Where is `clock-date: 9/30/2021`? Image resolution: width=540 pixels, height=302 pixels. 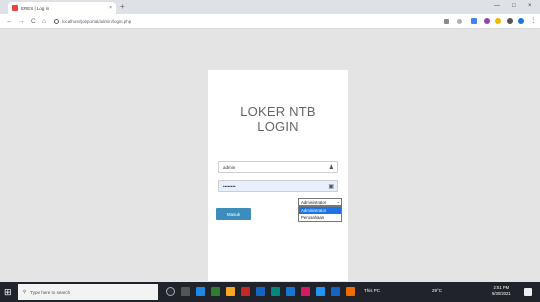
clock-date: 9/30/2021 is located at coordinates (501, 293).